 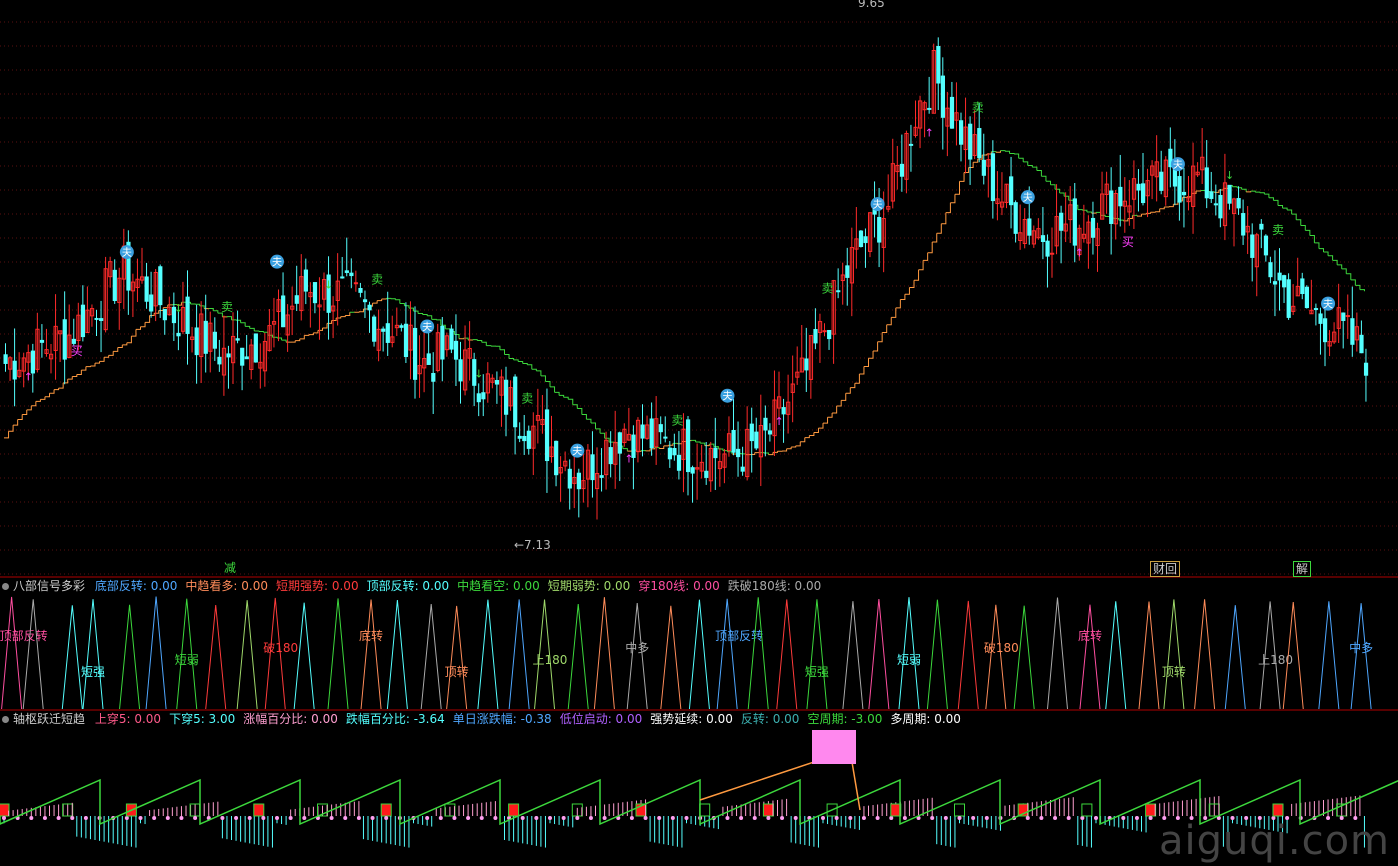 I want to click on hist-pink-block, so click(x=834, y=747).